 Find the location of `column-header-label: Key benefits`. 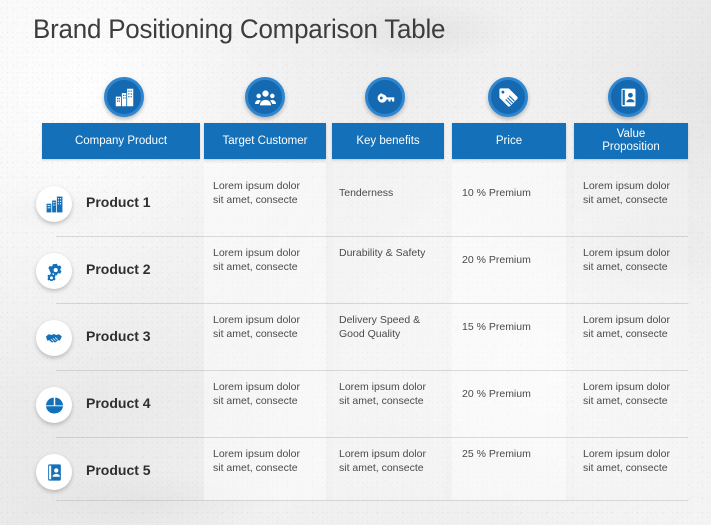

column-header-label: Key benefits is located at coordinates (388, 140).